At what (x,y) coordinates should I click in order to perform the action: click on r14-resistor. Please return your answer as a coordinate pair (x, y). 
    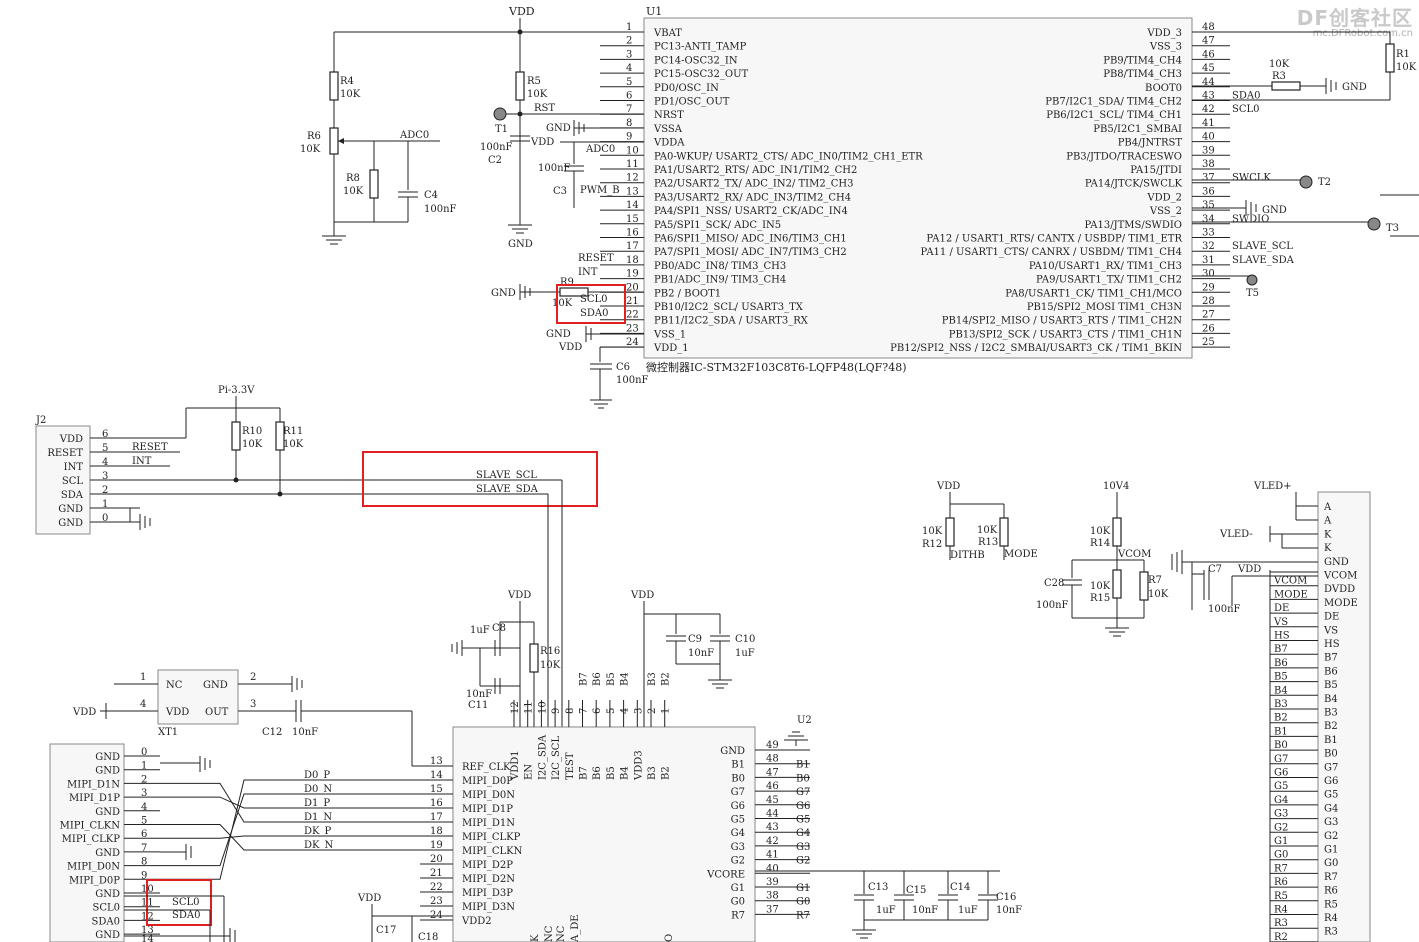
    Looking at the image, I should click on (1117, 532).